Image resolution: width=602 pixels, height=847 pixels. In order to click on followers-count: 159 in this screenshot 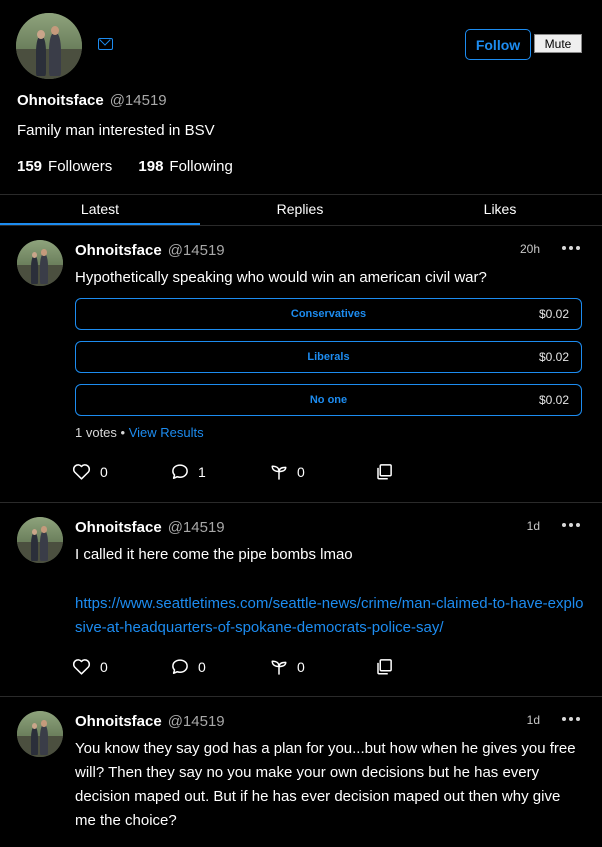, I will do `click(30, 166)`.